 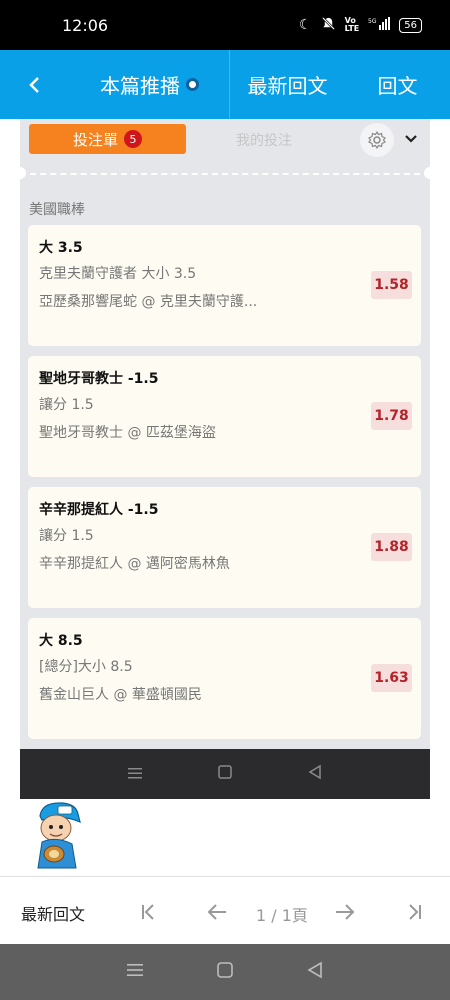 What do you see at coordinates (225, 174) in the screenshot?
I see `dashed-divider` at bounding box center [225, 174].